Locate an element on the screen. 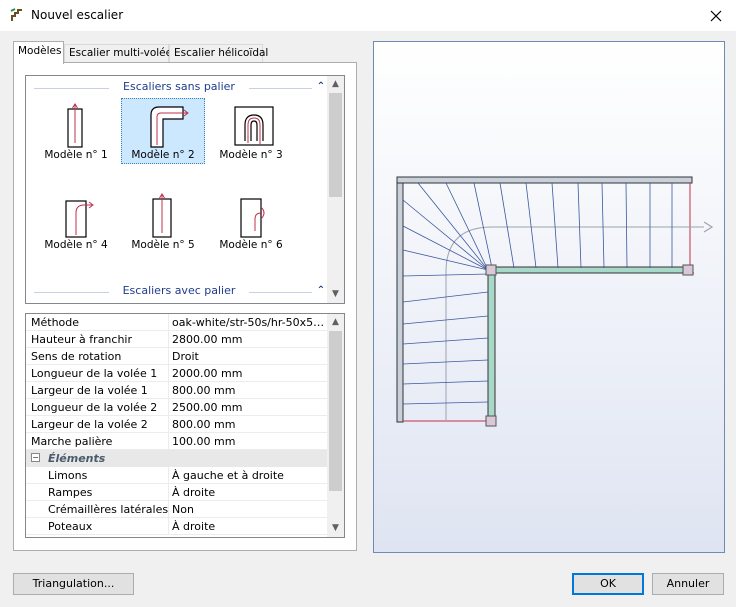 This screenshot has height=607, width=736. property-name: Largeur de la volée 1 is located at coordinates (89, 390).